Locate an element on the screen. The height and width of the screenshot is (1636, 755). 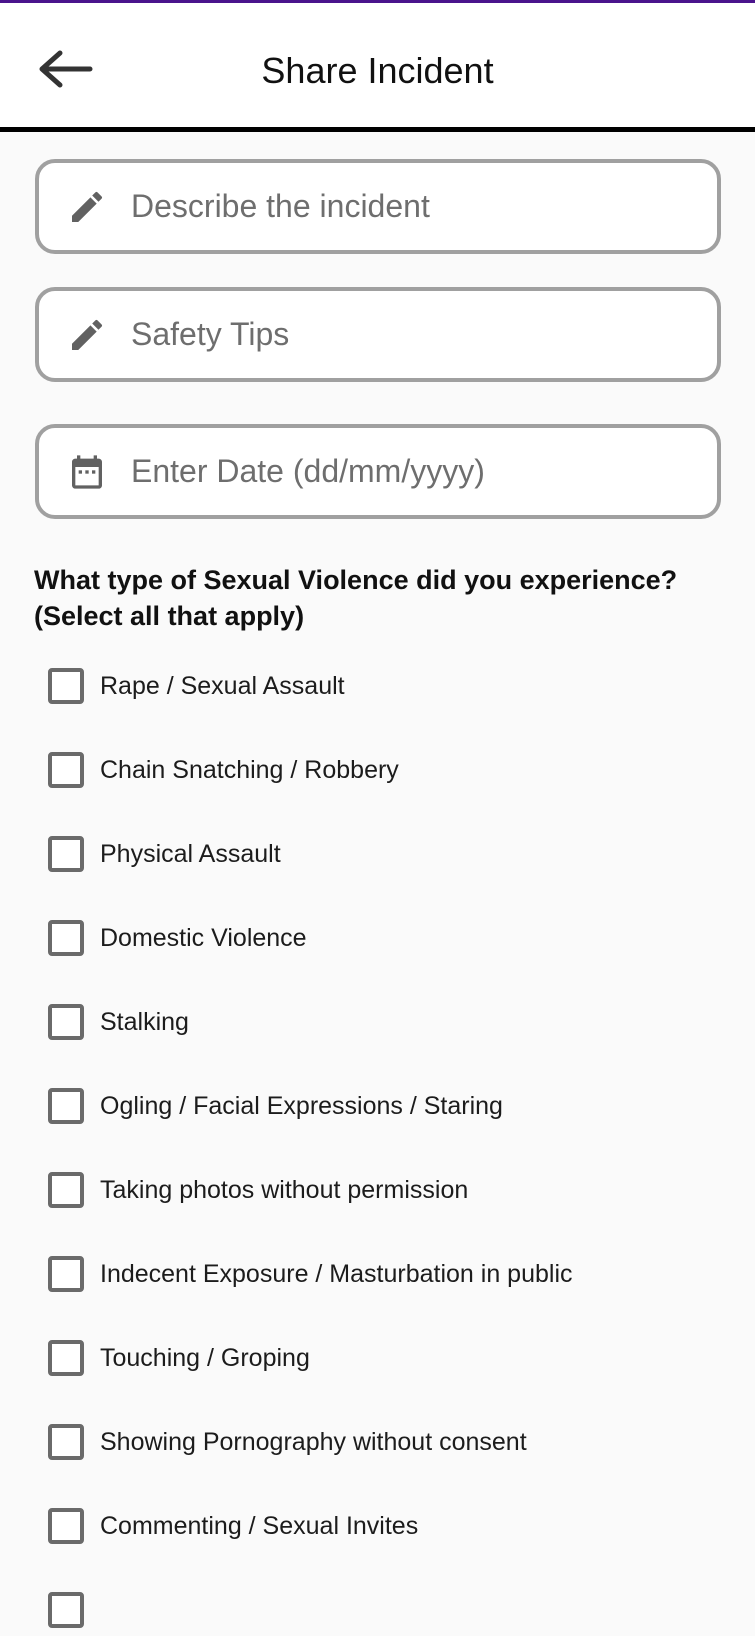
option-label: Showing Pornography without consent is located at coordinates (313, 1442).